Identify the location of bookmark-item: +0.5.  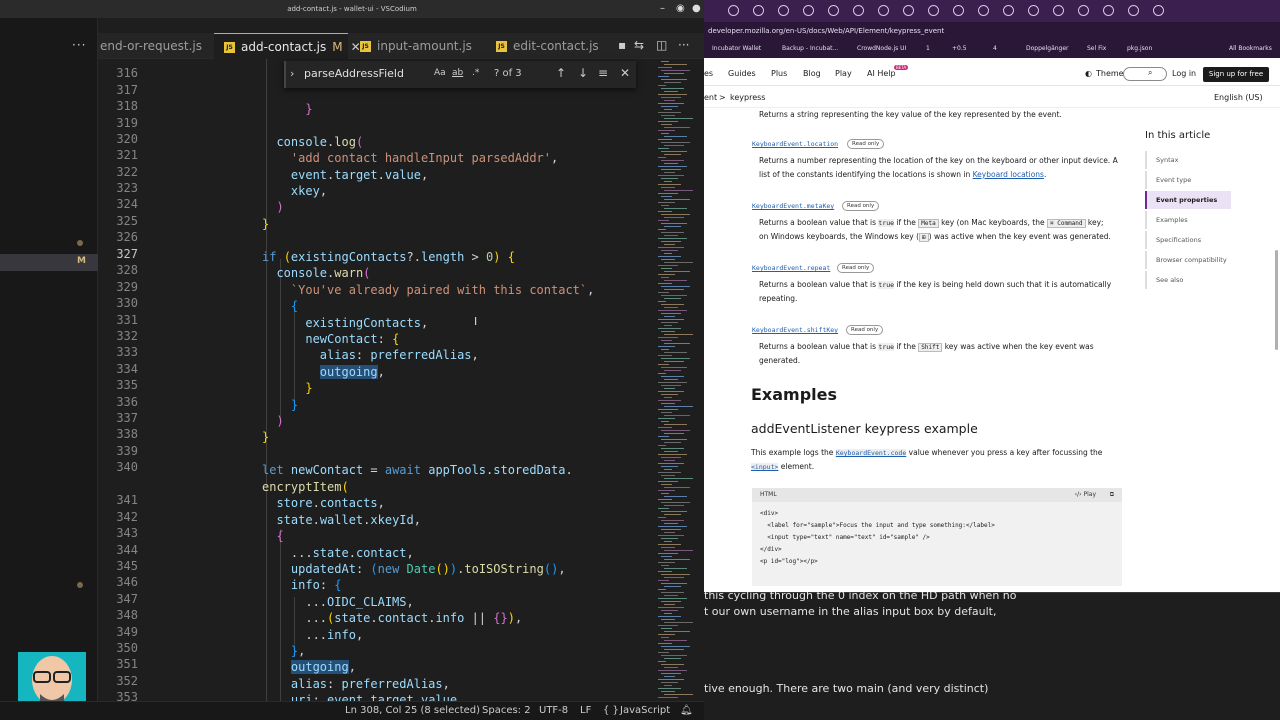
(959, 49).